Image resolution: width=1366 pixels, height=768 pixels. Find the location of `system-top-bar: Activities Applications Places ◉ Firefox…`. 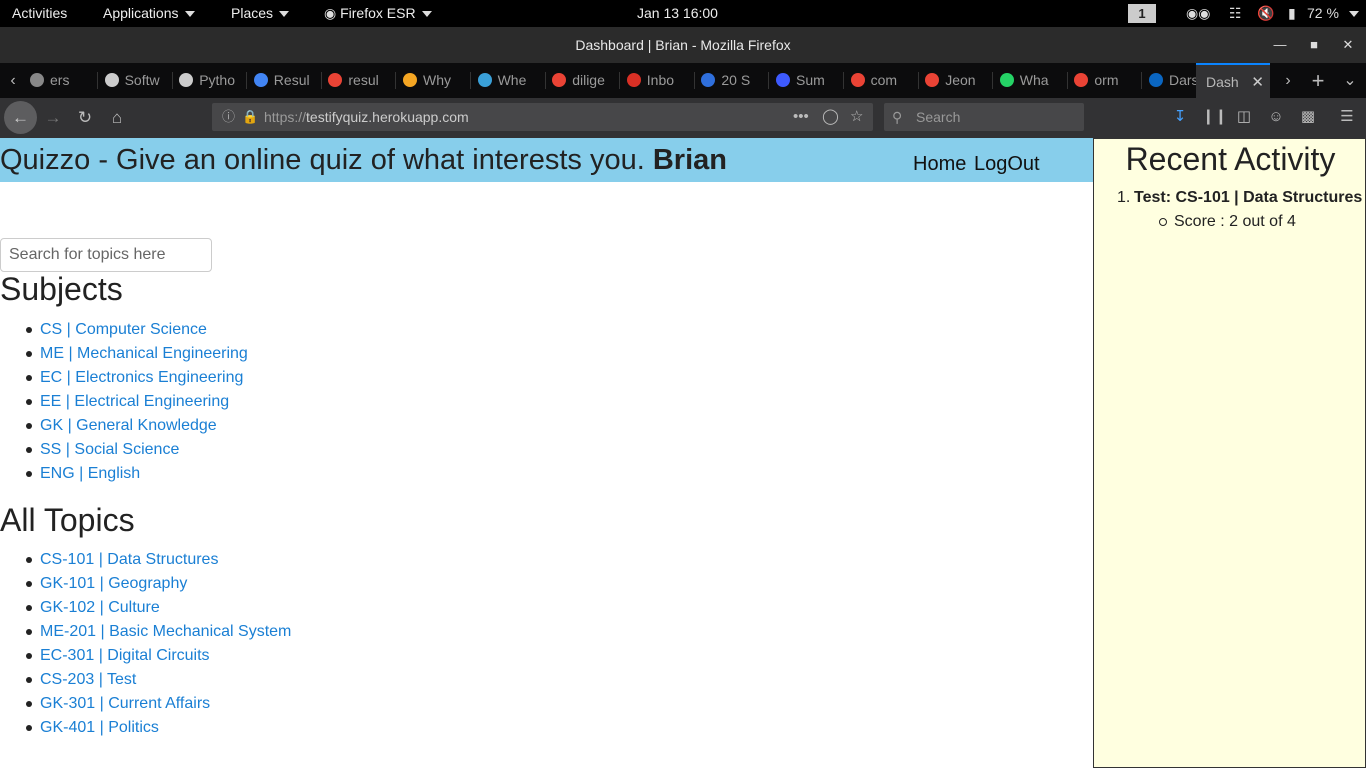

system-top-bar: Activities Applications Places ◉ Firefox… is located at coordinates (683, 13).